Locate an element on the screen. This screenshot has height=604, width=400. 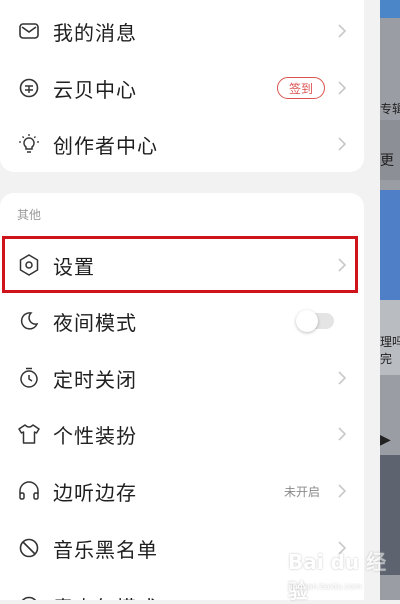
side-text-1: 专辑 is located at coordinates (390, 109).